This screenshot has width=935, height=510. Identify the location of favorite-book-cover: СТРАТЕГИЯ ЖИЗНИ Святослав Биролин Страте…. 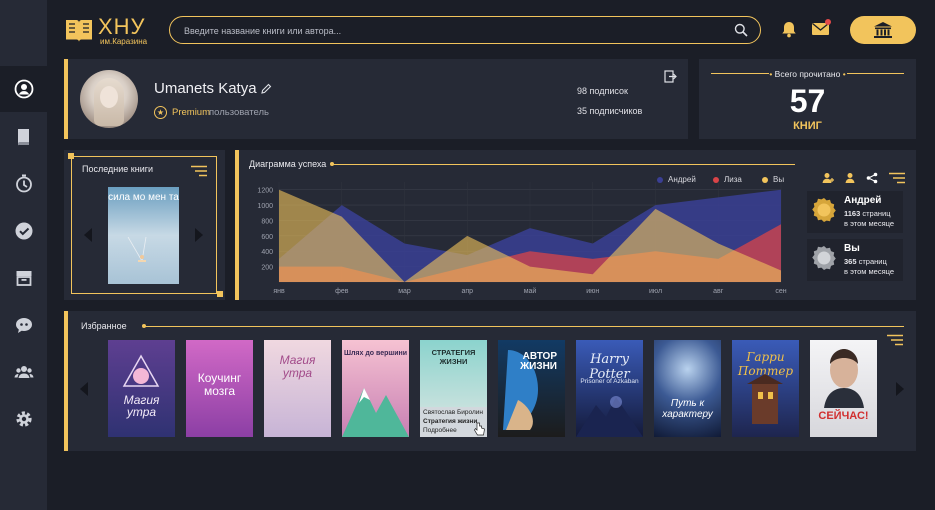
(453, 388).